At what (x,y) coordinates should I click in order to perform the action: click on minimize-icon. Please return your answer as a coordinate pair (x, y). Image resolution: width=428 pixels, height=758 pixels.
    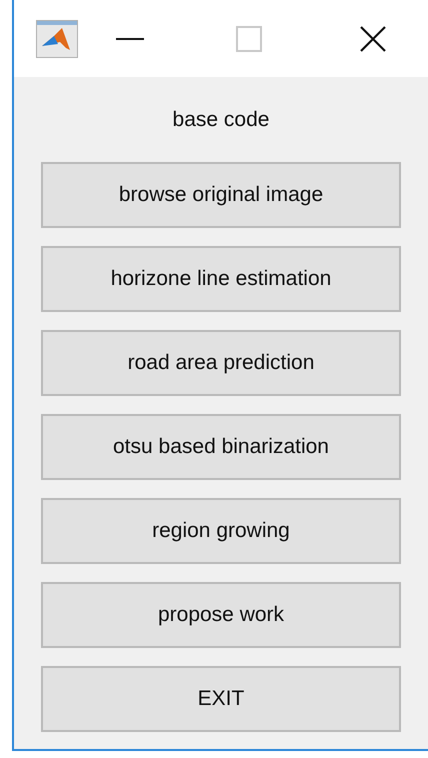
    Looking at the image, I should click on (130, 38).